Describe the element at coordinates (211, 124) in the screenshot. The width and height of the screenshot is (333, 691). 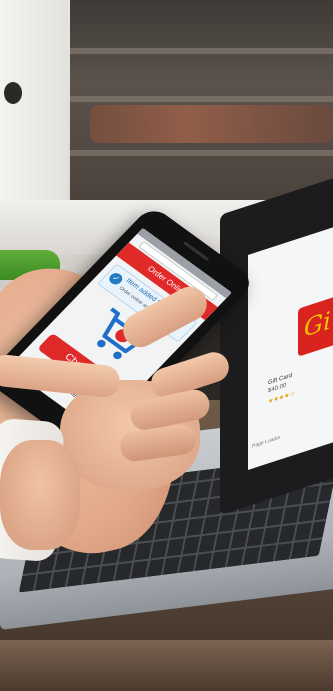
I see `shelf-object` at that location.